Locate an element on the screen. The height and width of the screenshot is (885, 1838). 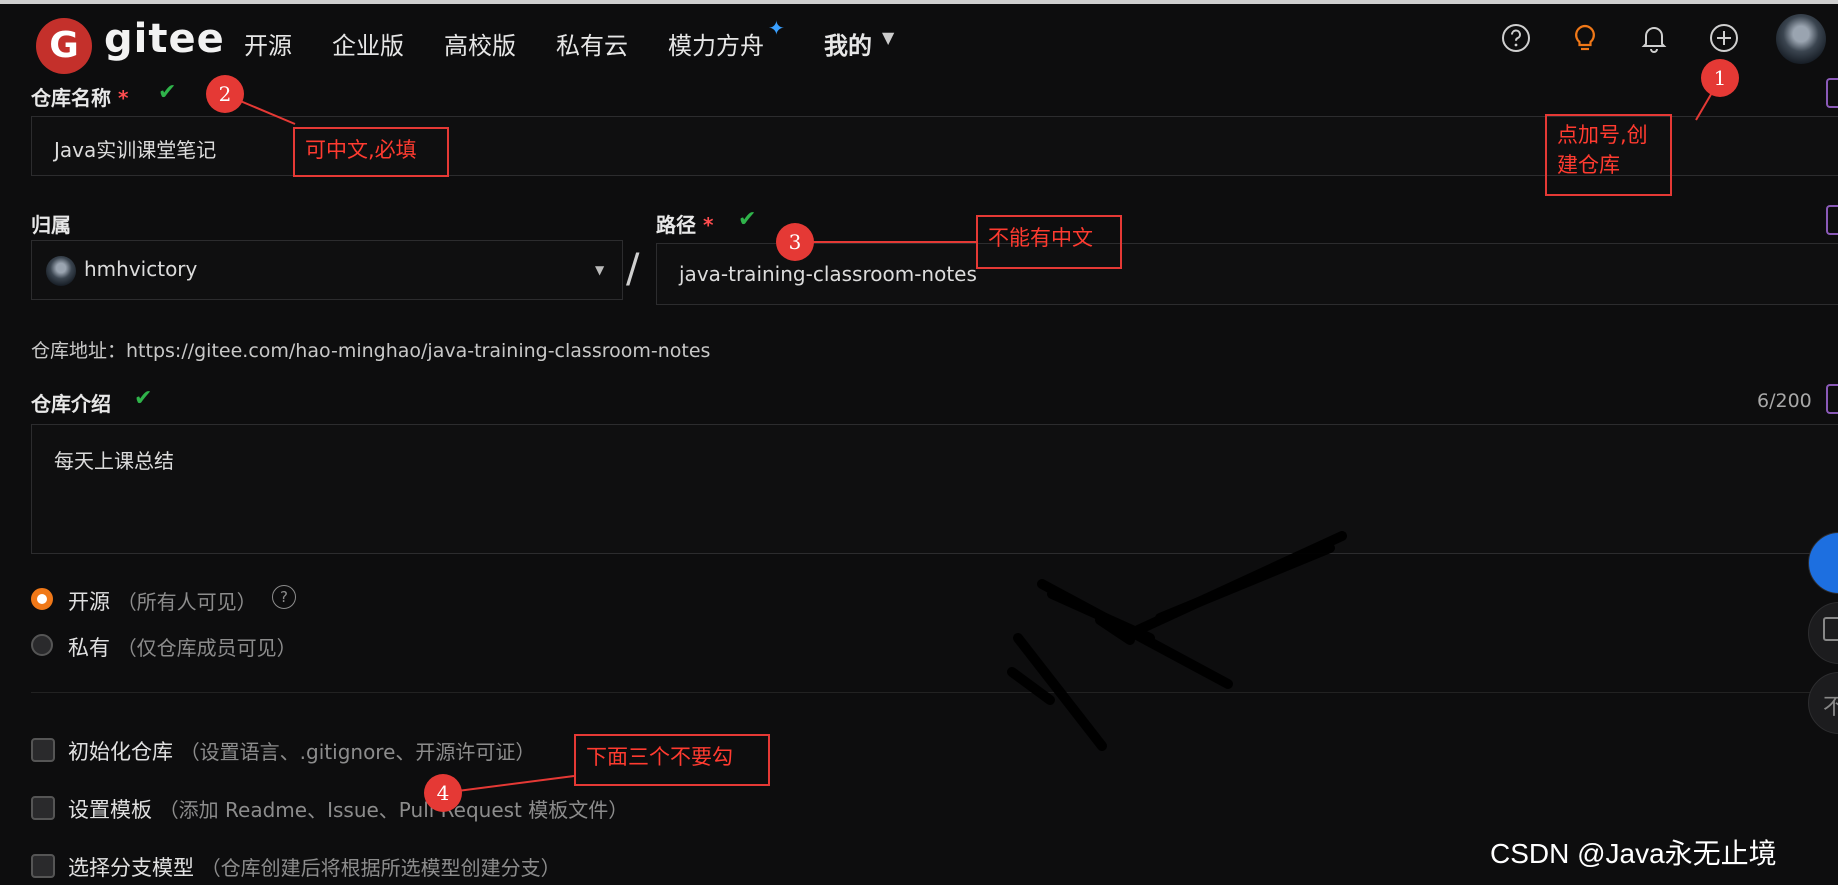
annotation-marker-3: 3 is located at coordinates (795, 242).